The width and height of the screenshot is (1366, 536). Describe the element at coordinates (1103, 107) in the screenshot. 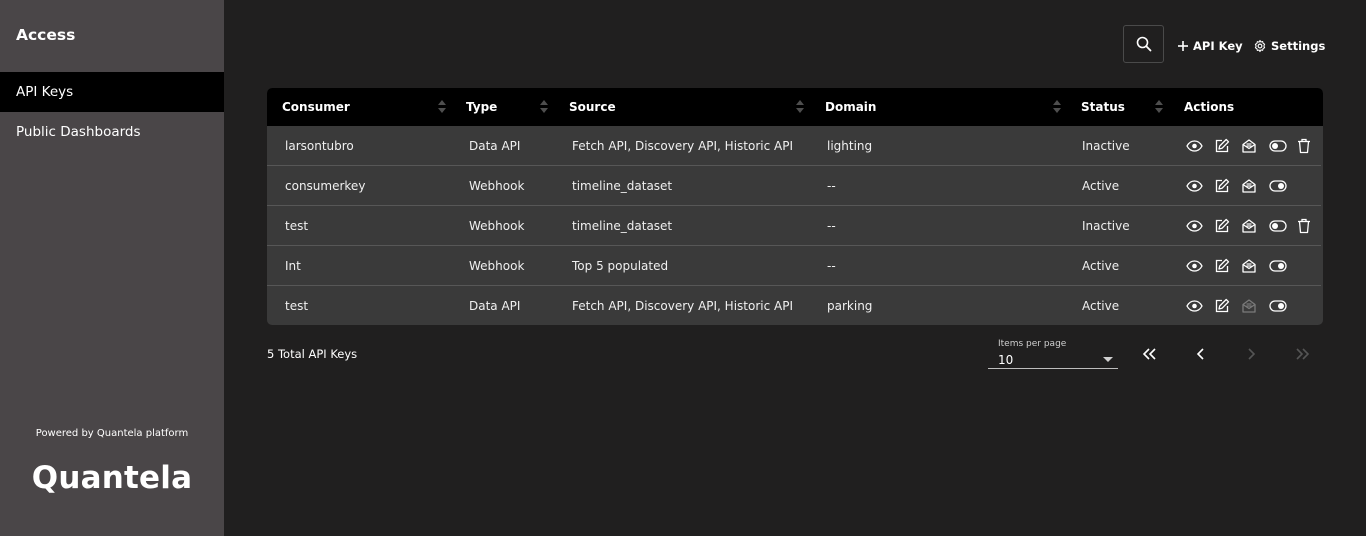

I see `column-header-status: Status` at that location.